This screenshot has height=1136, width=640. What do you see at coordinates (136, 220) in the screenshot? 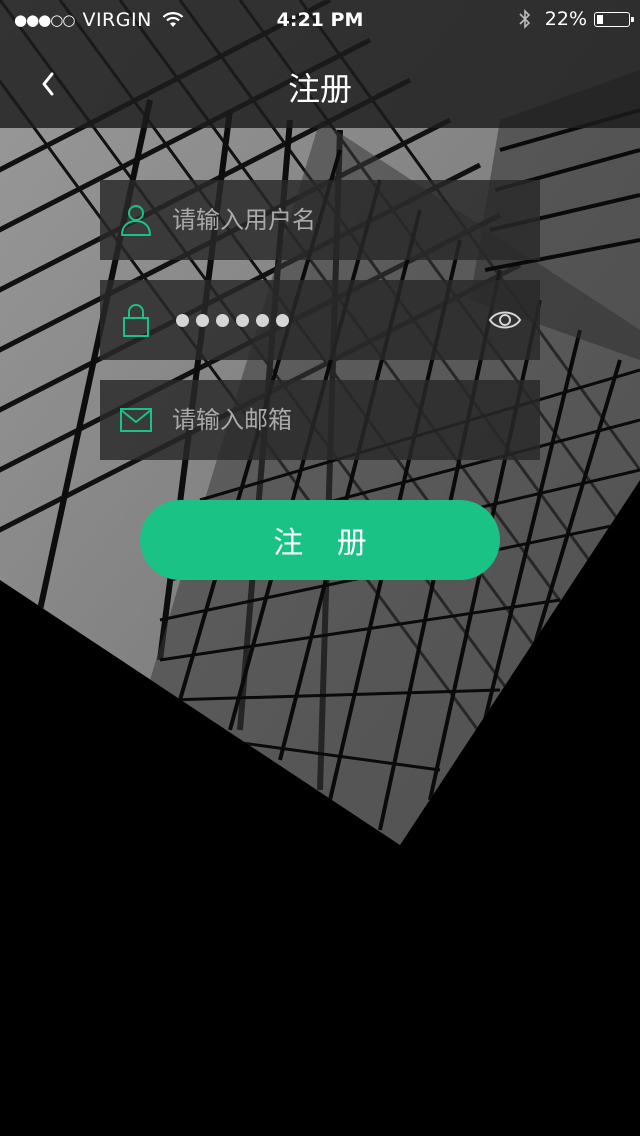
I see `user-icon` at bounding box center [136, 220].